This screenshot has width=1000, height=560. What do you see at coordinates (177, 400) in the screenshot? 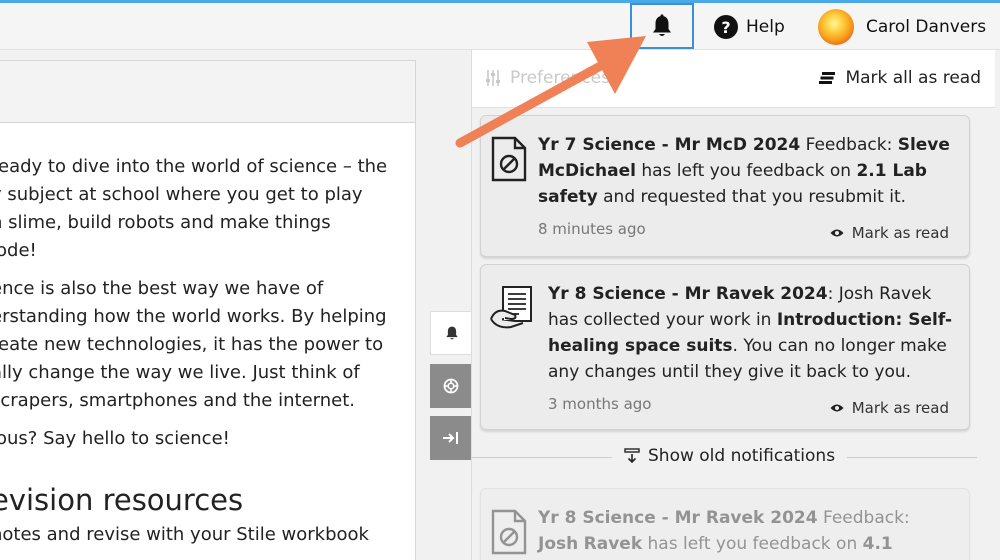
I see `text-line: scrapers, smartphones and the internet.` at bounding box center [177, 400].